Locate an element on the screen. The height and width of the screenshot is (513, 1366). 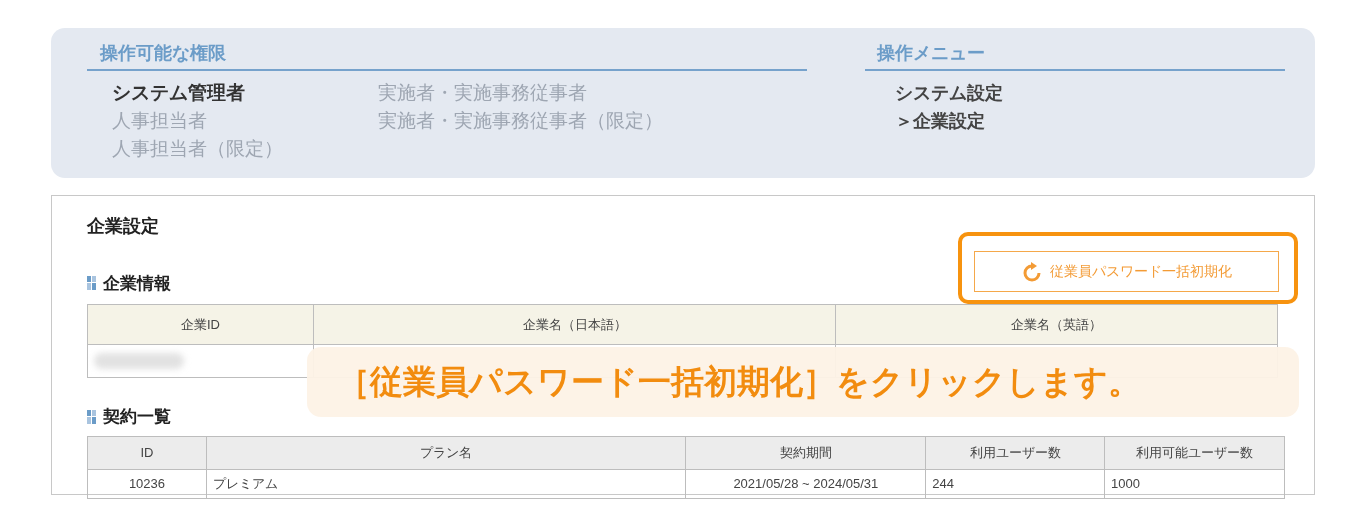
column-header: 利用ユーザー数 is located at coordinates (1015, 453).